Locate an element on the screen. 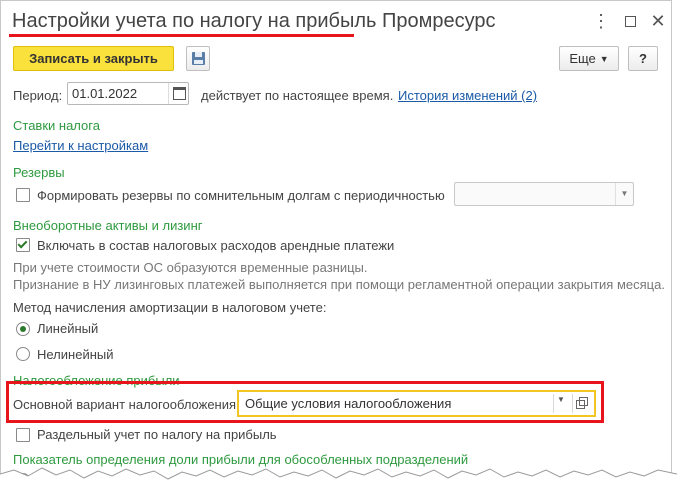  radio-selected-dot is located at coordinates (23, 329).